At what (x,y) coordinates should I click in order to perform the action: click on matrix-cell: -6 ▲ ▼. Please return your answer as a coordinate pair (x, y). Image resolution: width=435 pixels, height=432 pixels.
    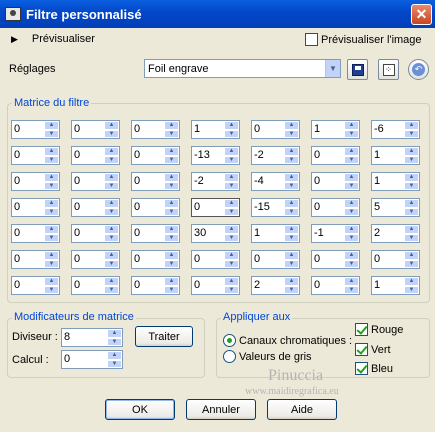
    Looking at the image, I should click on (395, 129).